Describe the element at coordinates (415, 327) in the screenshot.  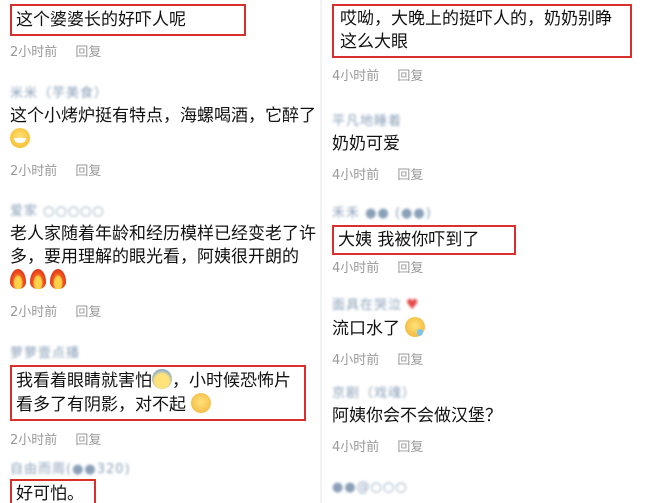
I see `drooling-emoji-icon` at that location.